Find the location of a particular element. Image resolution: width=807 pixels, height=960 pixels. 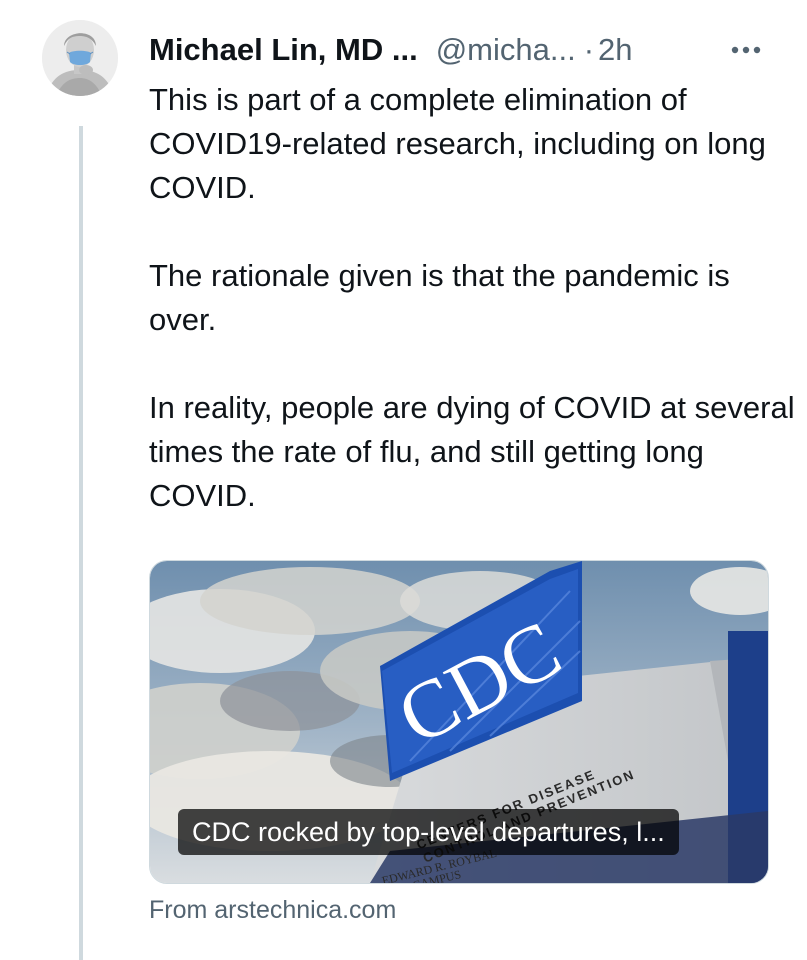

tweet-timestamp: 2h is located at coordinates (615, 50).